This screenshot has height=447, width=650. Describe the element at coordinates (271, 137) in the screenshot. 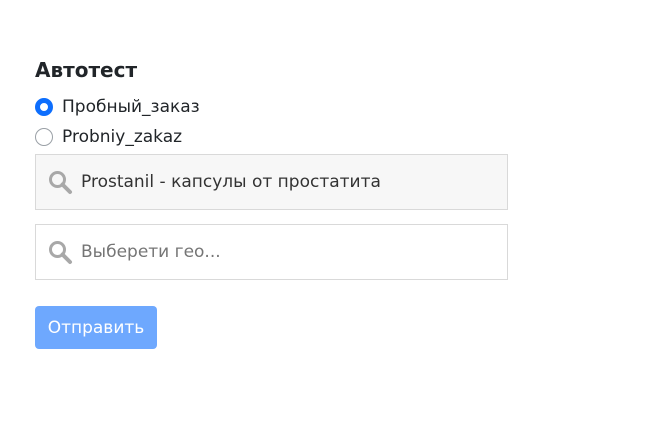

I see `radio-option-probniy-zakaz: Probniy_zakaz` at that location.